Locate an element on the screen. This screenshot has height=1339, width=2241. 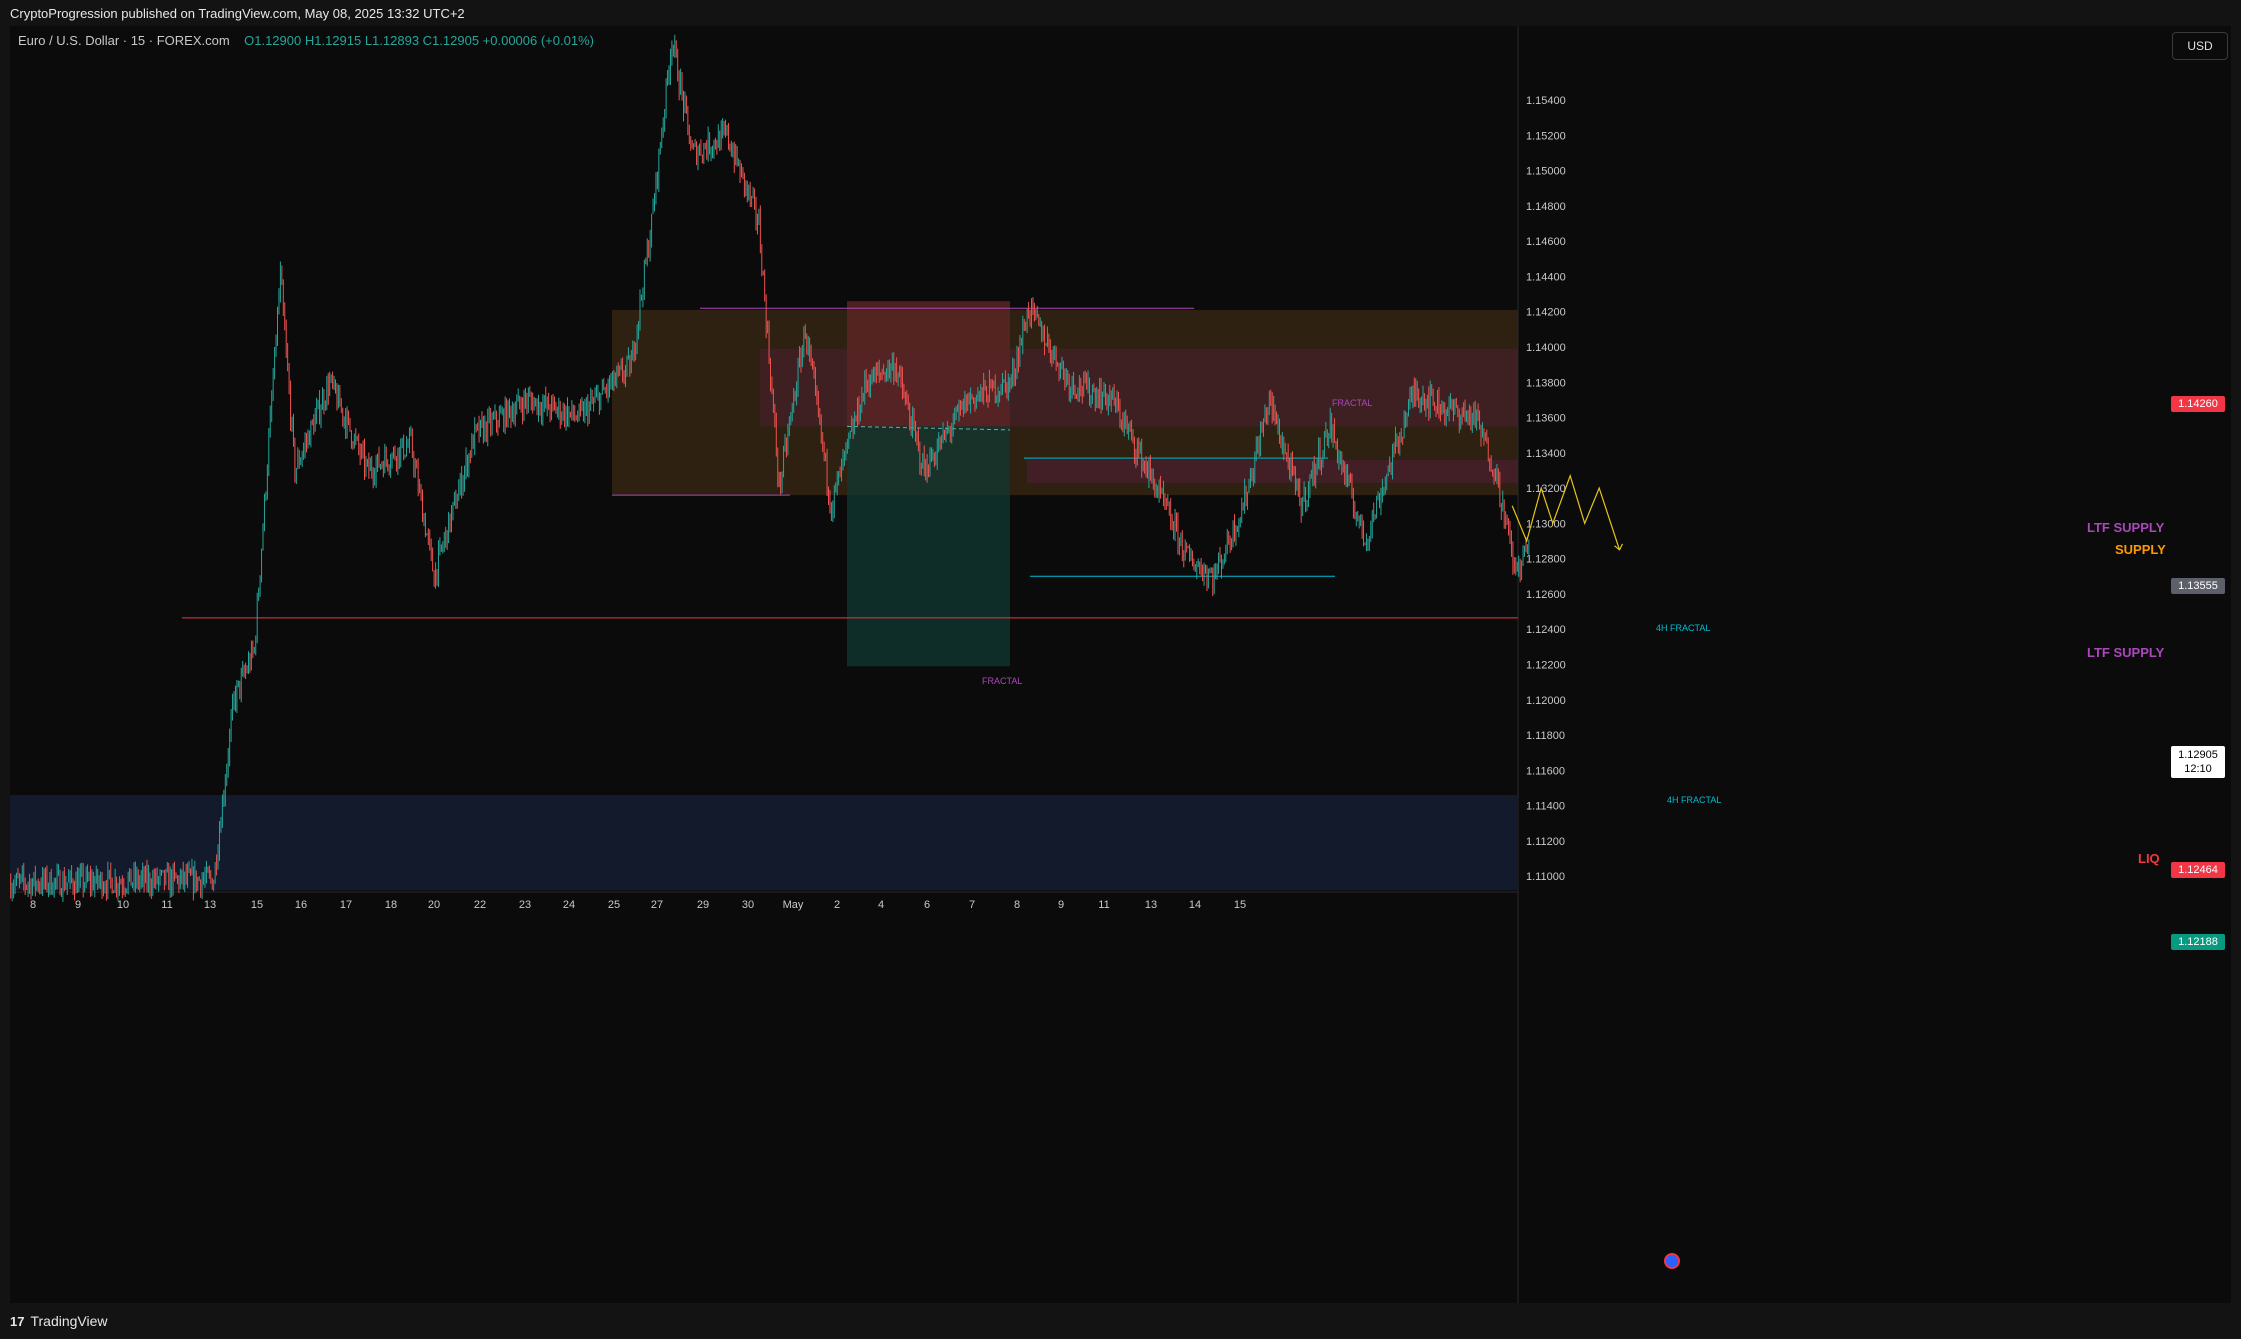
price-tag-liq: 1.12464 is located at coordinates (2198, 870).